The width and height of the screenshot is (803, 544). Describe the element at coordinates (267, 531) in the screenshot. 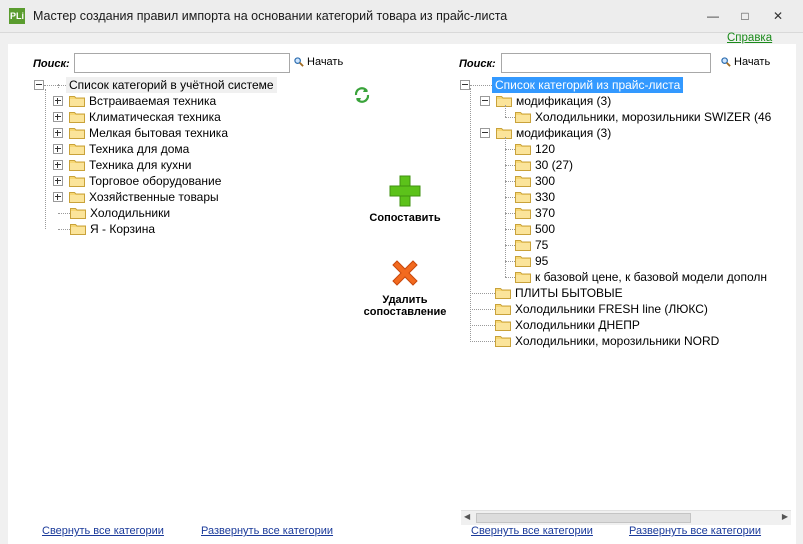

I see `left-expand-all-link: Развернуть все категории` at that location.